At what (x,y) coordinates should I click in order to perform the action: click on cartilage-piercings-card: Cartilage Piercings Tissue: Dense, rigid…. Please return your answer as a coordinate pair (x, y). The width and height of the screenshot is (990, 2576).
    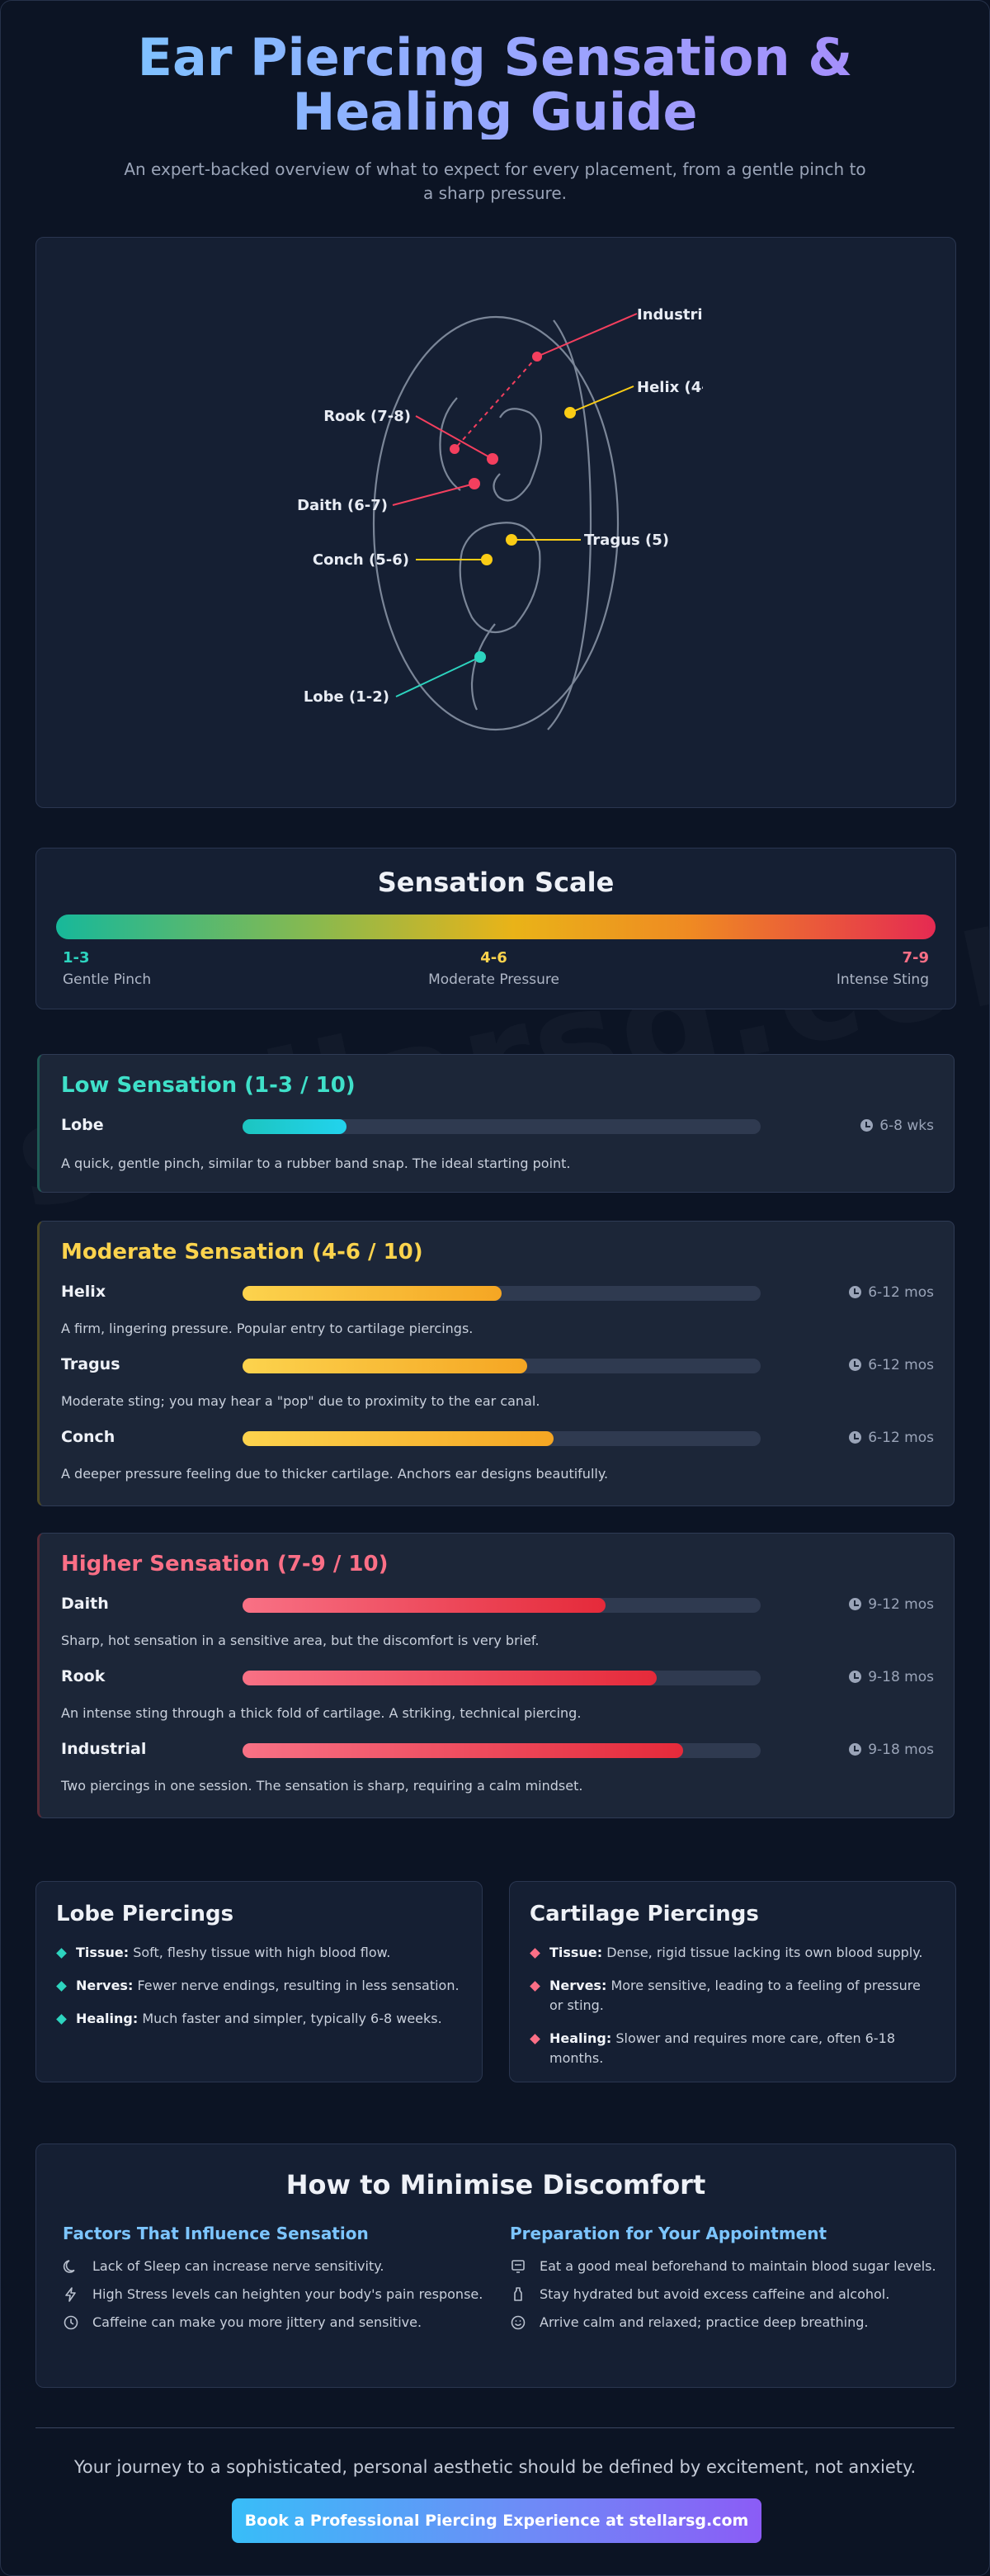
    Looking at the image, I should click on (732, 1981).